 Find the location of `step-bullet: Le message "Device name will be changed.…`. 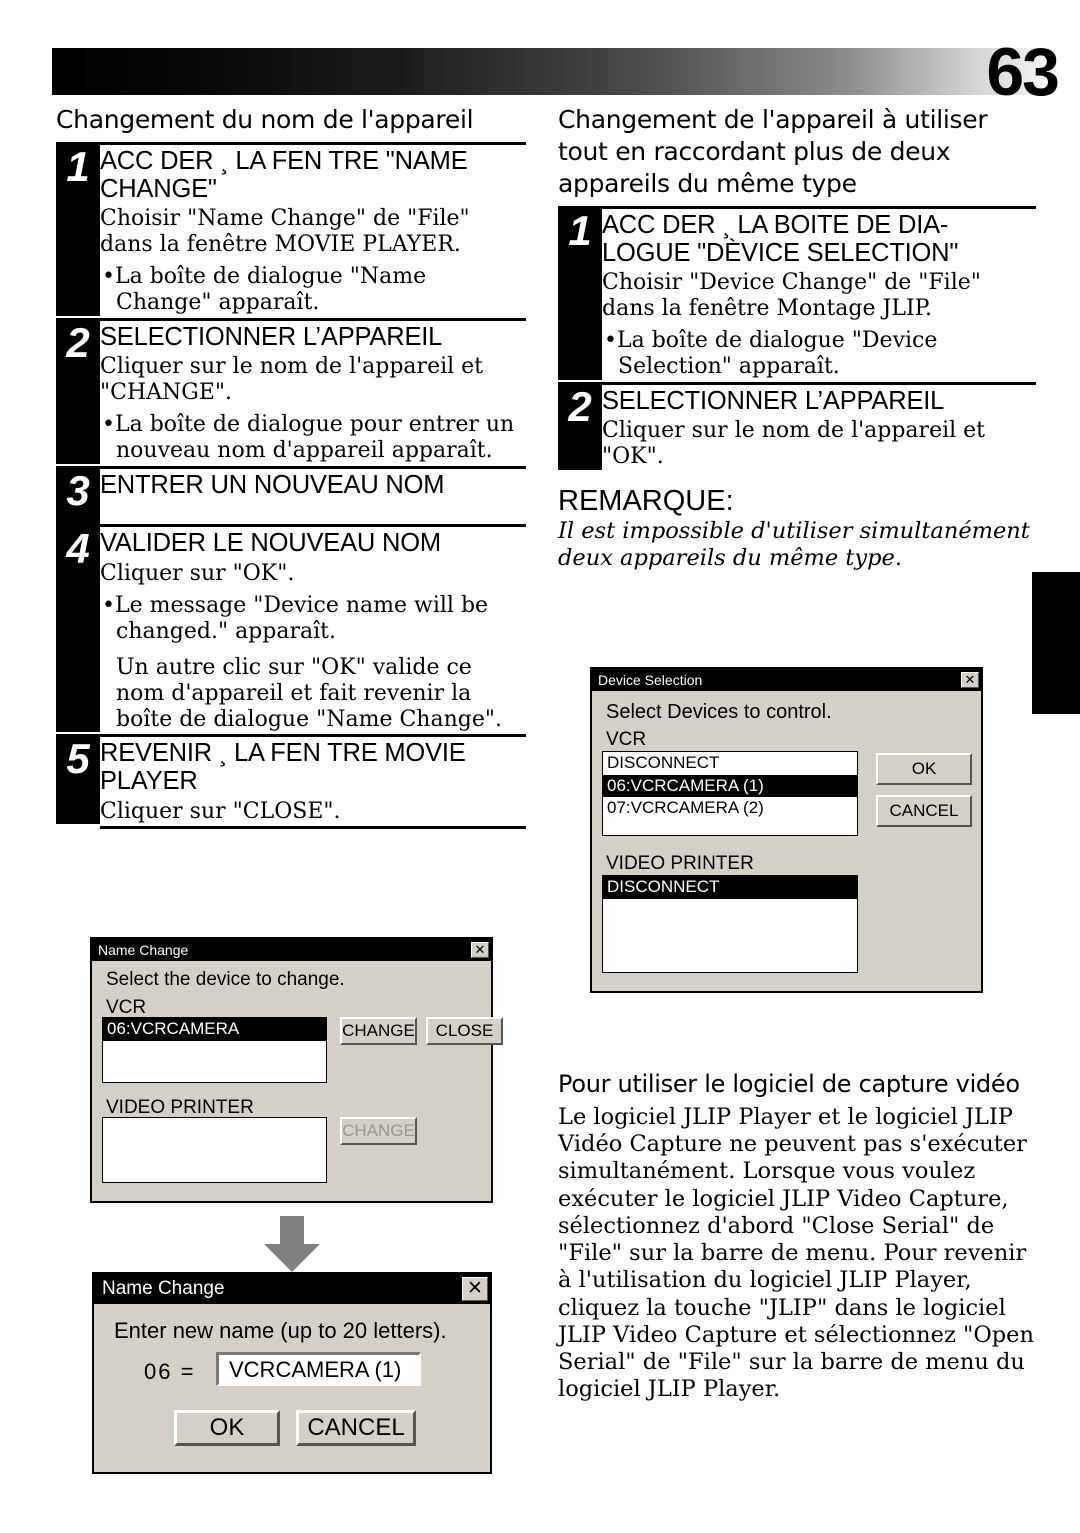

step-bullet: Le message "Device name will be changed.… is located at coordinates (313, 619).